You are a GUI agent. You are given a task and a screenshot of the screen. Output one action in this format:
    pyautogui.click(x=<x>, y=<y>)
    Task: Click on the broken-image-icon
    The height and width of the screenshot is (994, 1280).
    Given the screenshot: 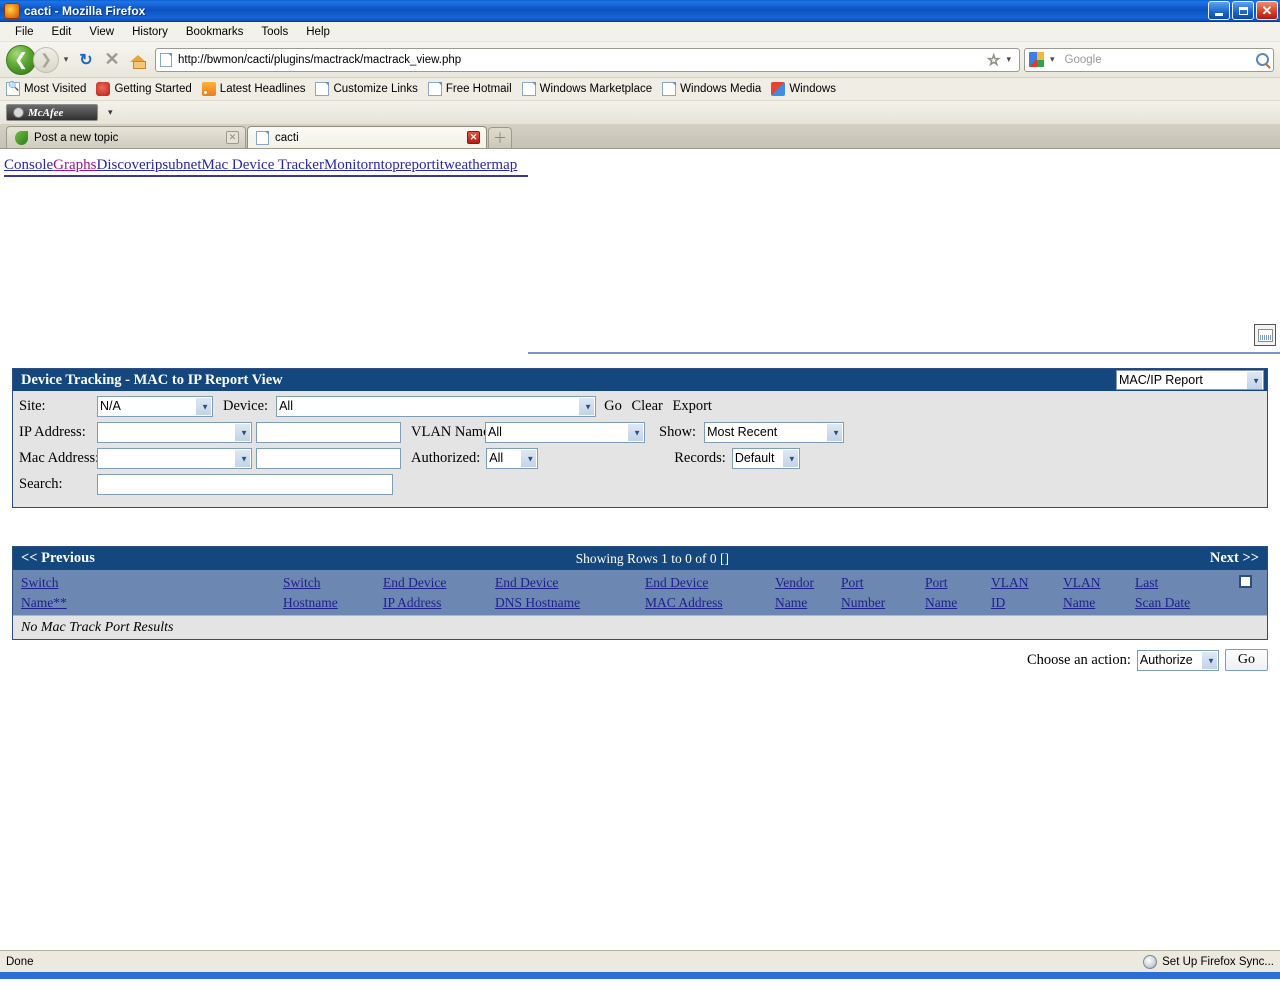 What is the action you would take?
    pyautogui.click(x=1265, y=335)
    